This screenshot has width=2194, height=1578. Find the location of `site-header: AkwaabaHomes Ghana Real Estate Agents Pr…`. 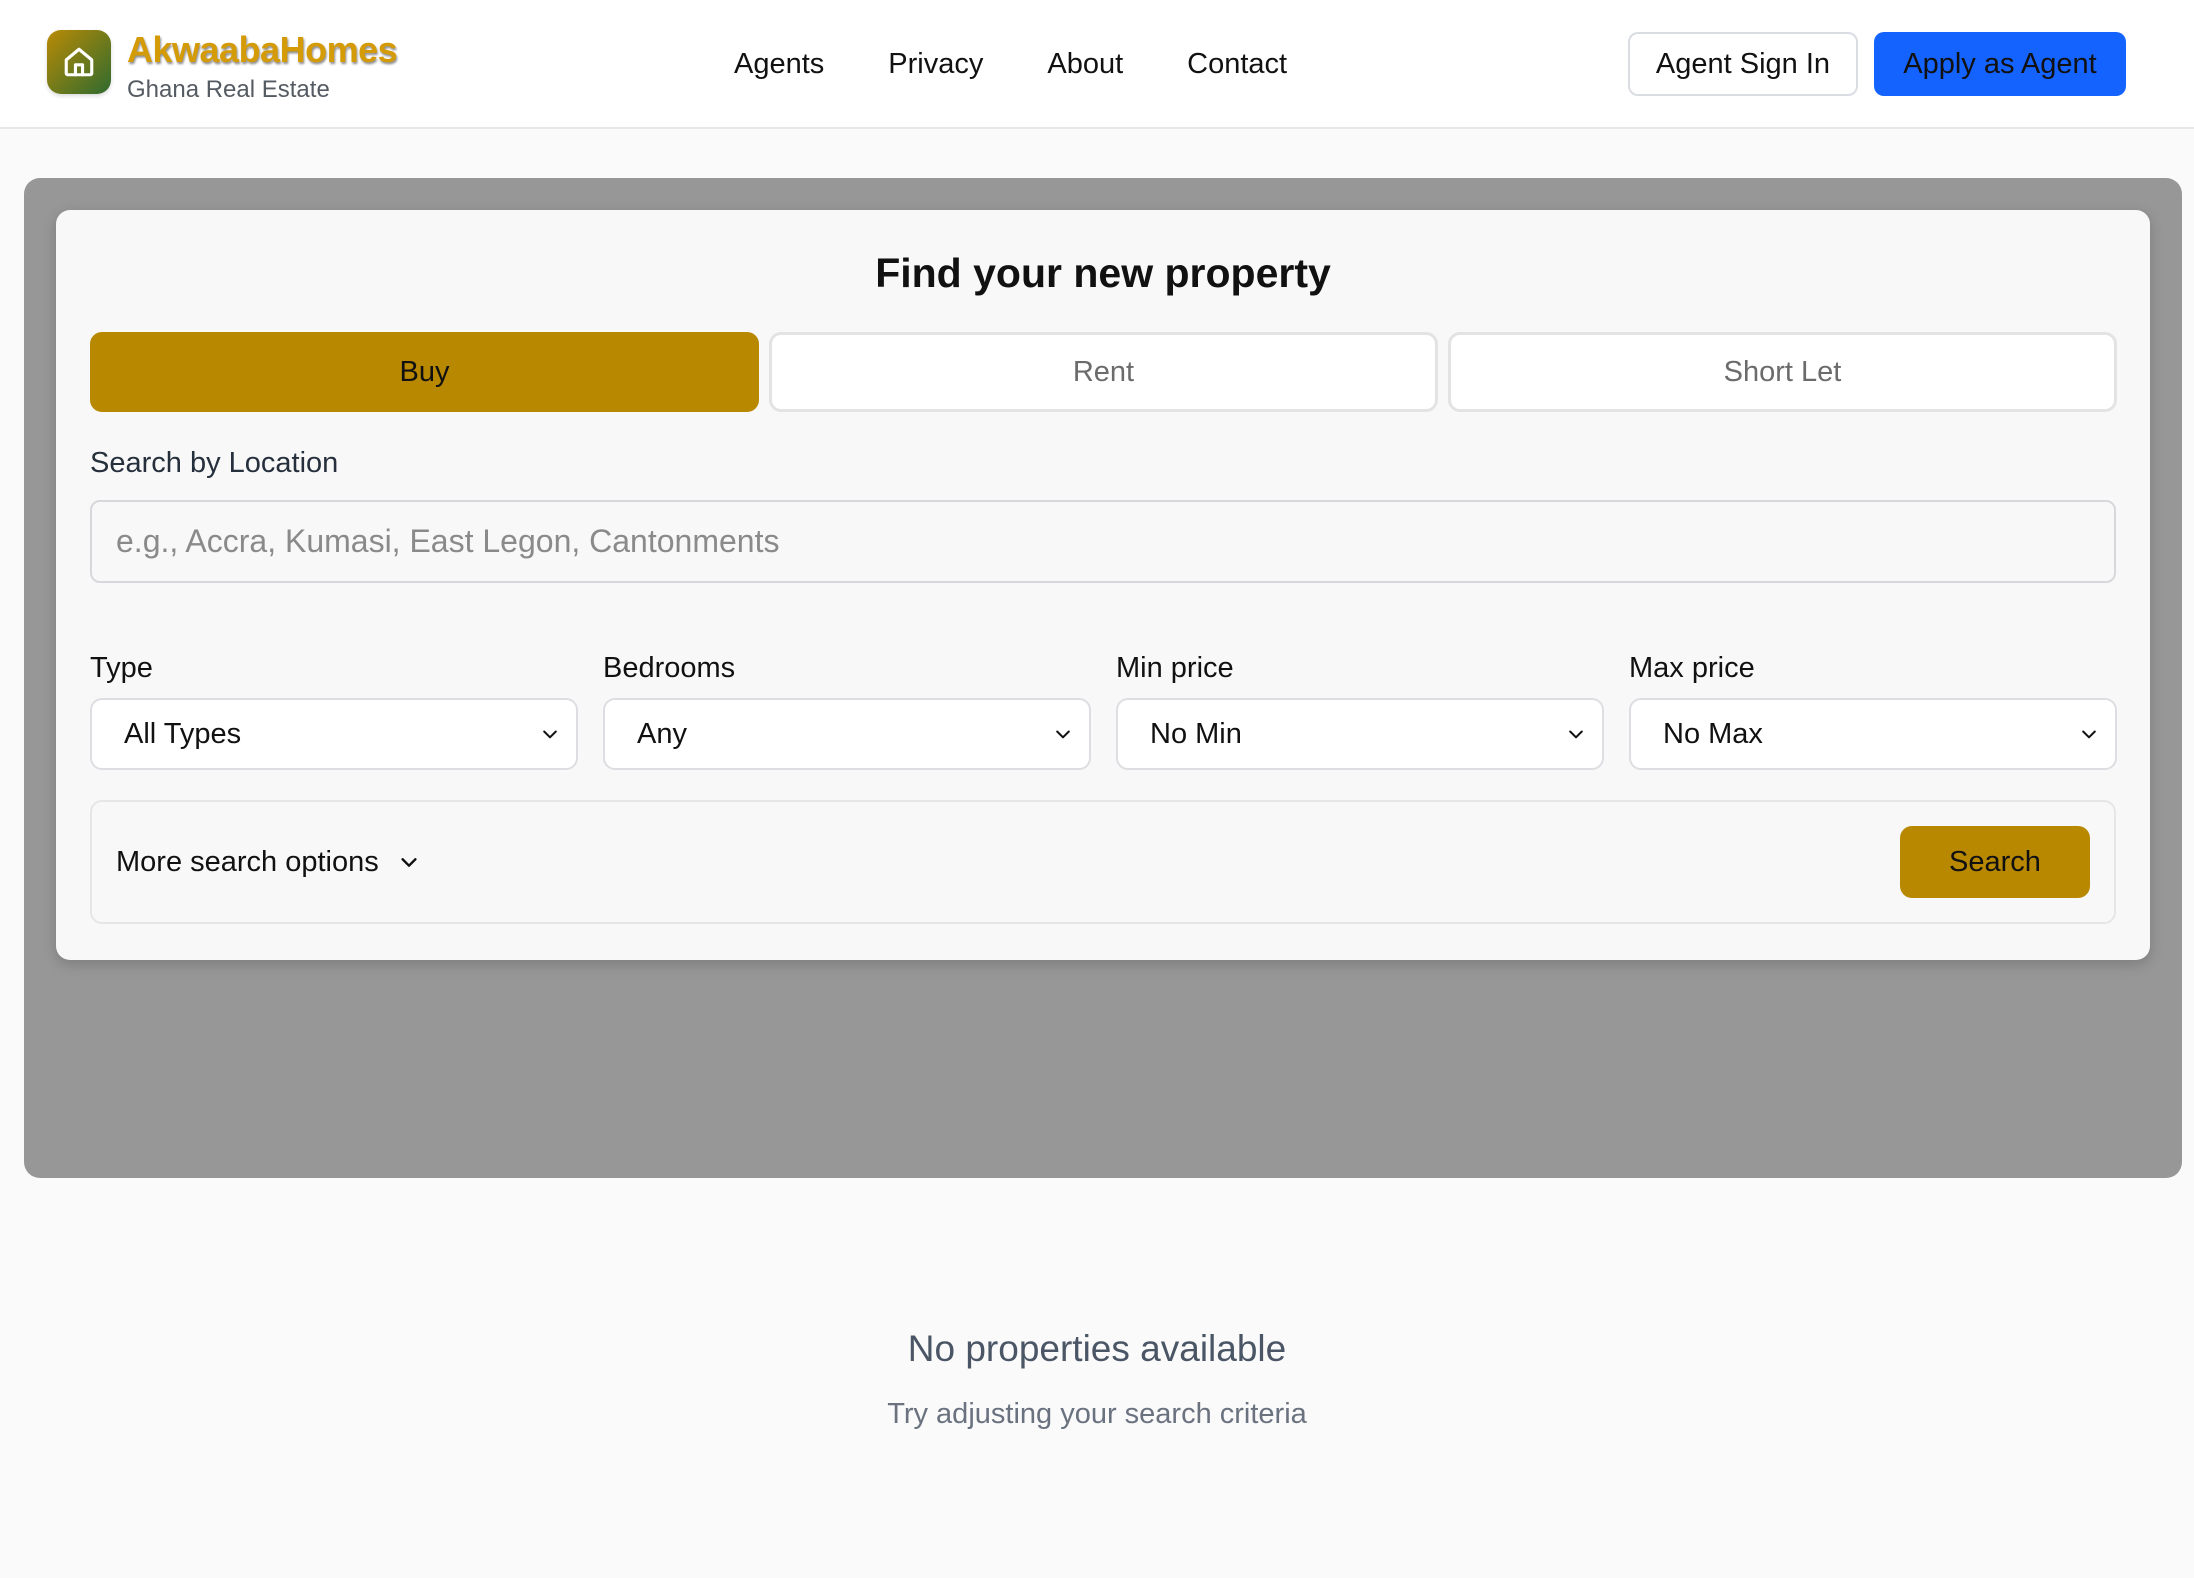

site-header: AkwaabaHomes Ghana Real Estate Agents Pr… is located at coordinates (1097, 64).